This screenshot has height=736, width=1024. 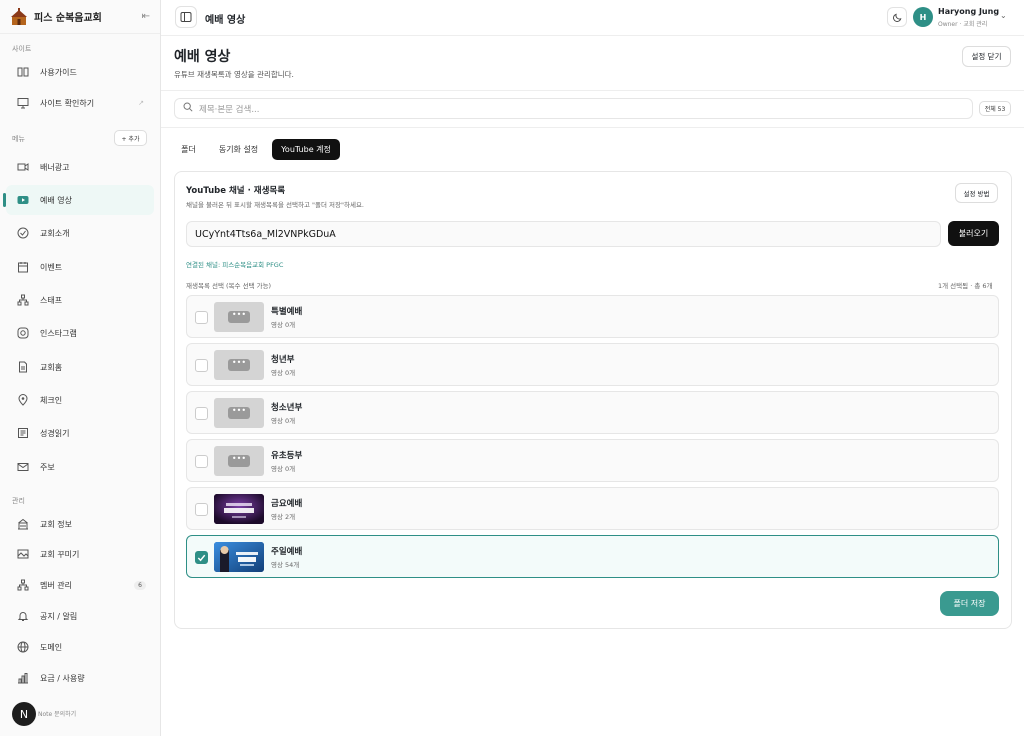 I want to click on tab-youtube-account: YouTube 계정, so click(x=306, y=149).